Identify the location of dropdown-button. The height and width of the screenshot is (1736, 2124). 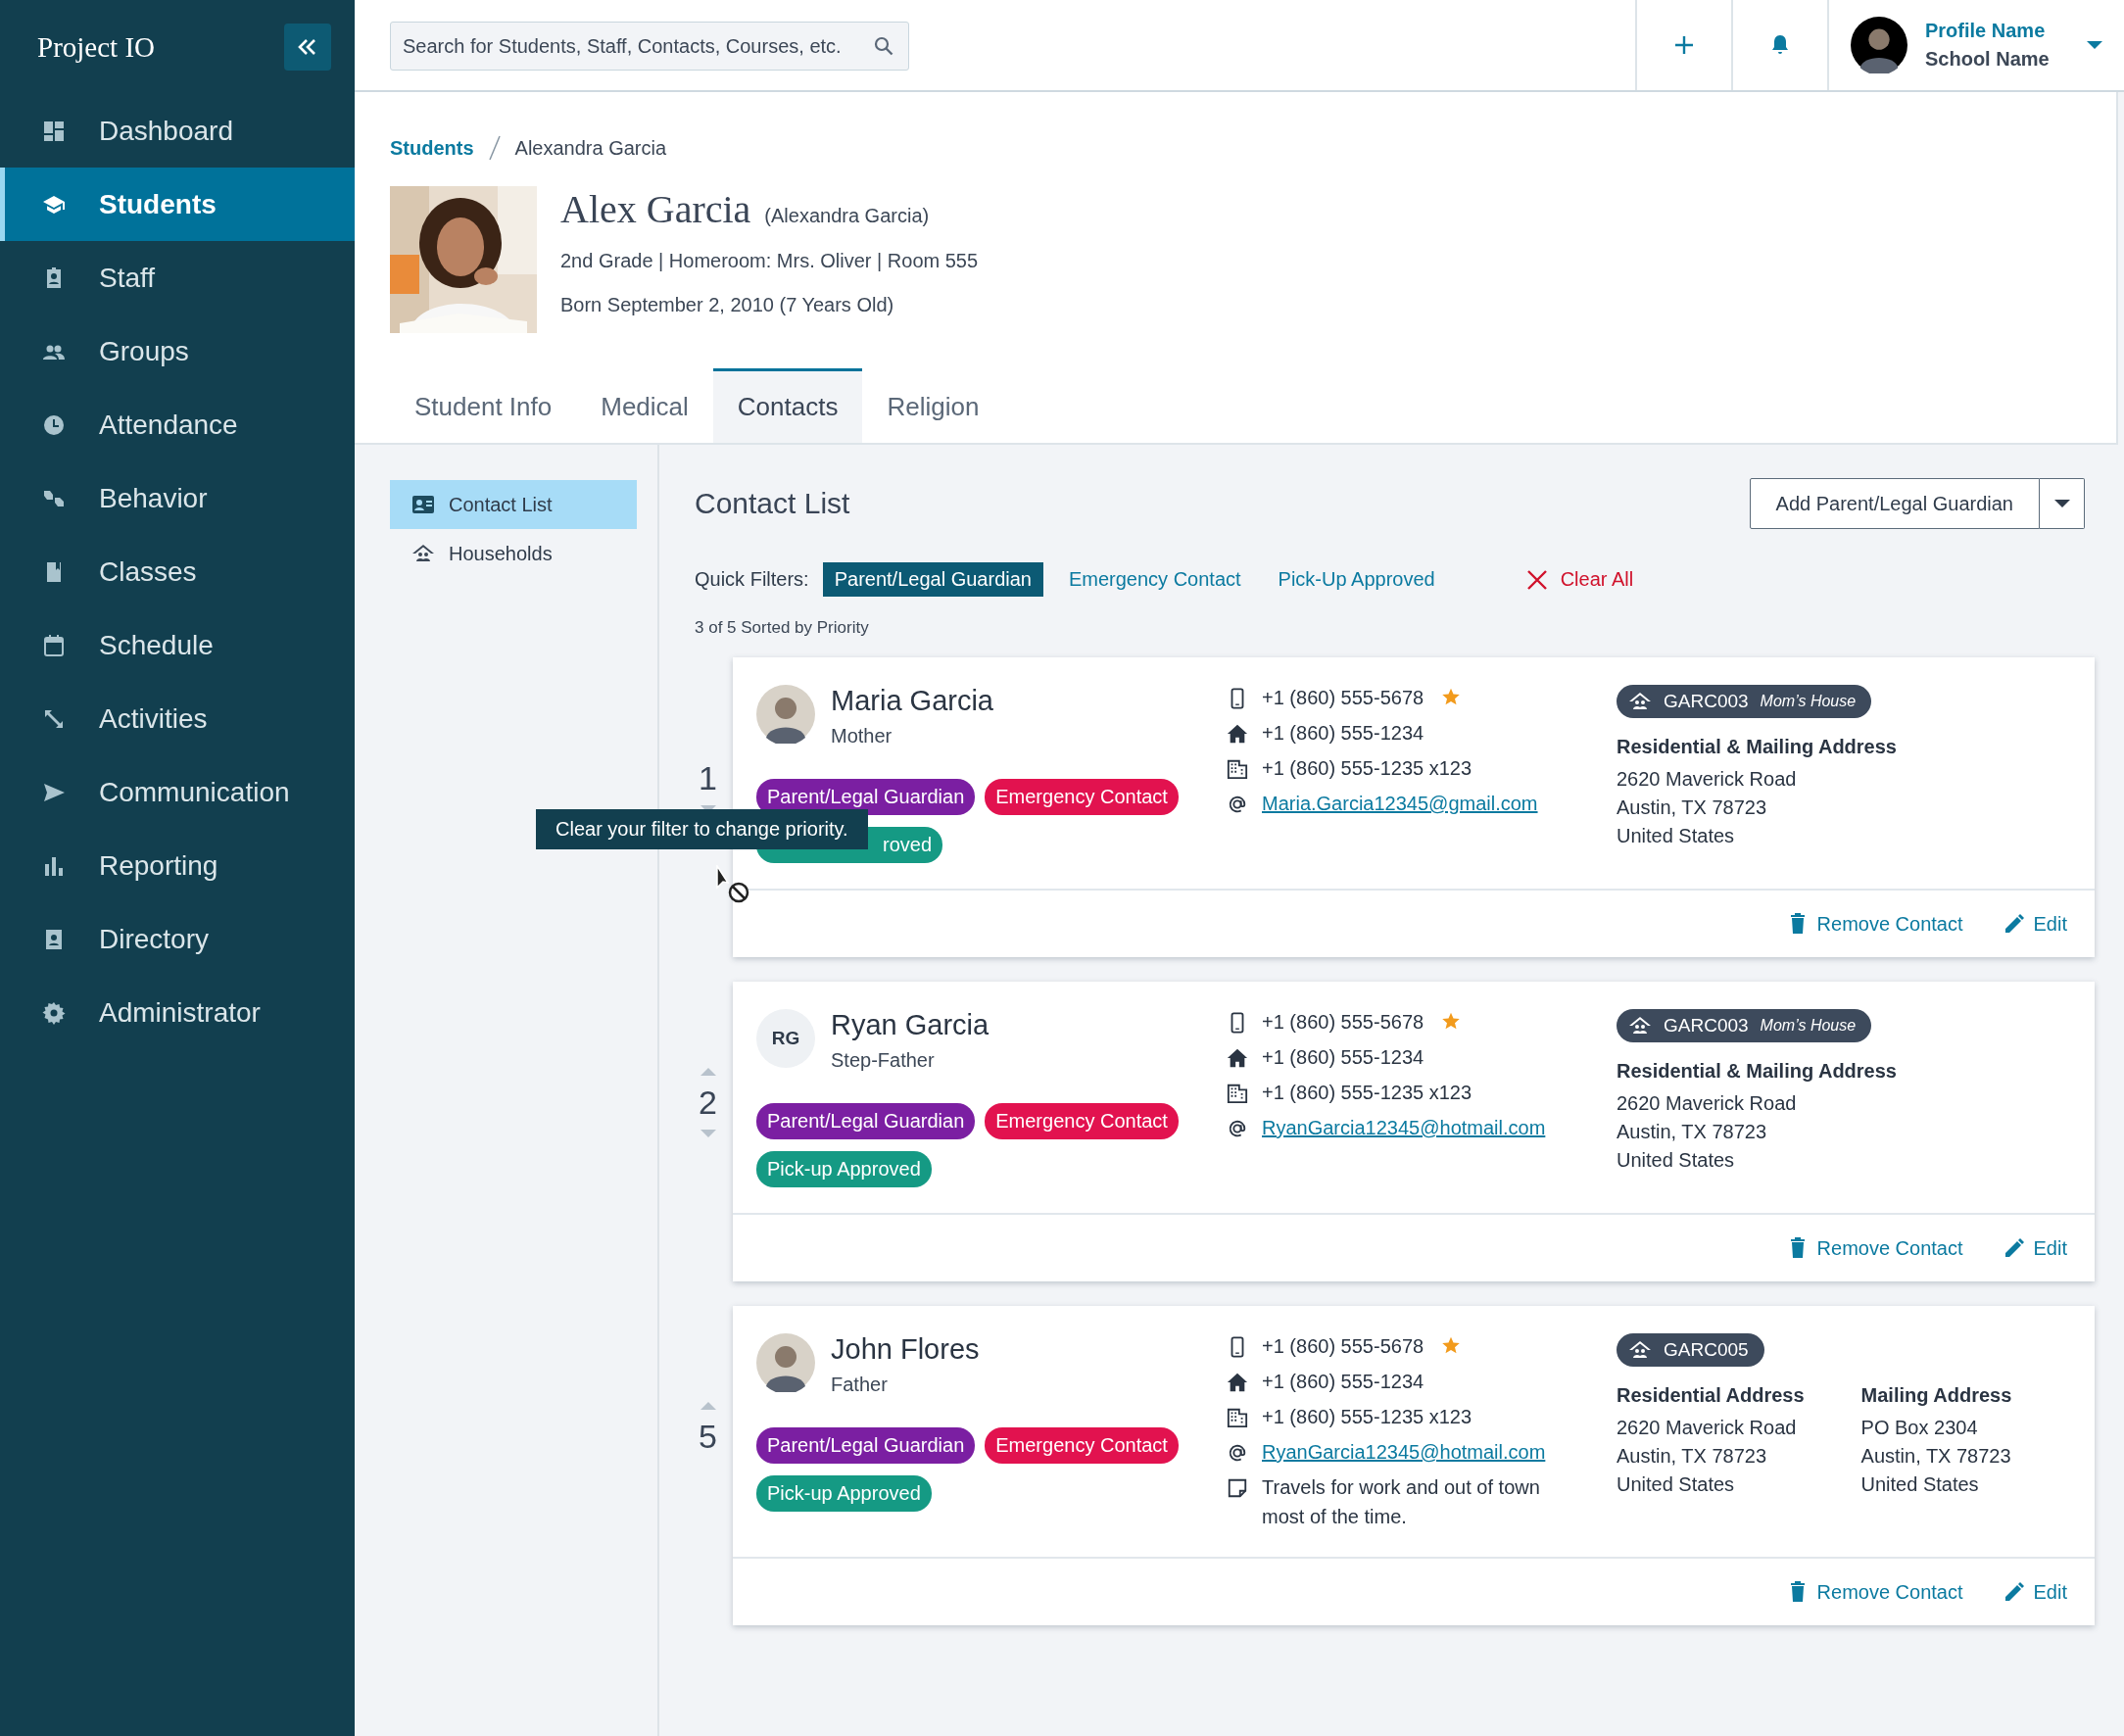
(2062, 503).